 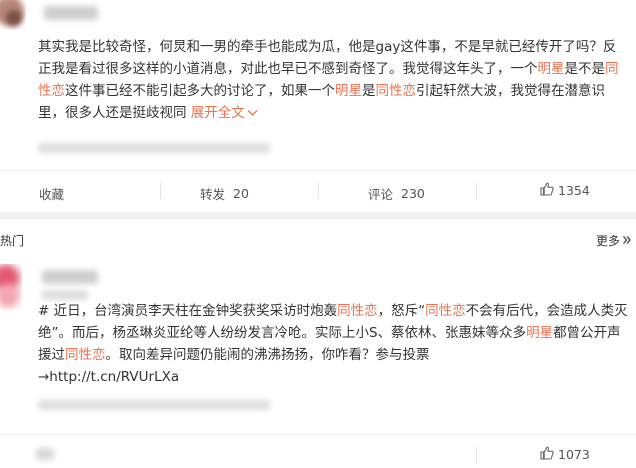 What do you see at coordinates (251, 113) in the screenshot?
I see `chevron-down-icon` at bounding box center [251, 113].